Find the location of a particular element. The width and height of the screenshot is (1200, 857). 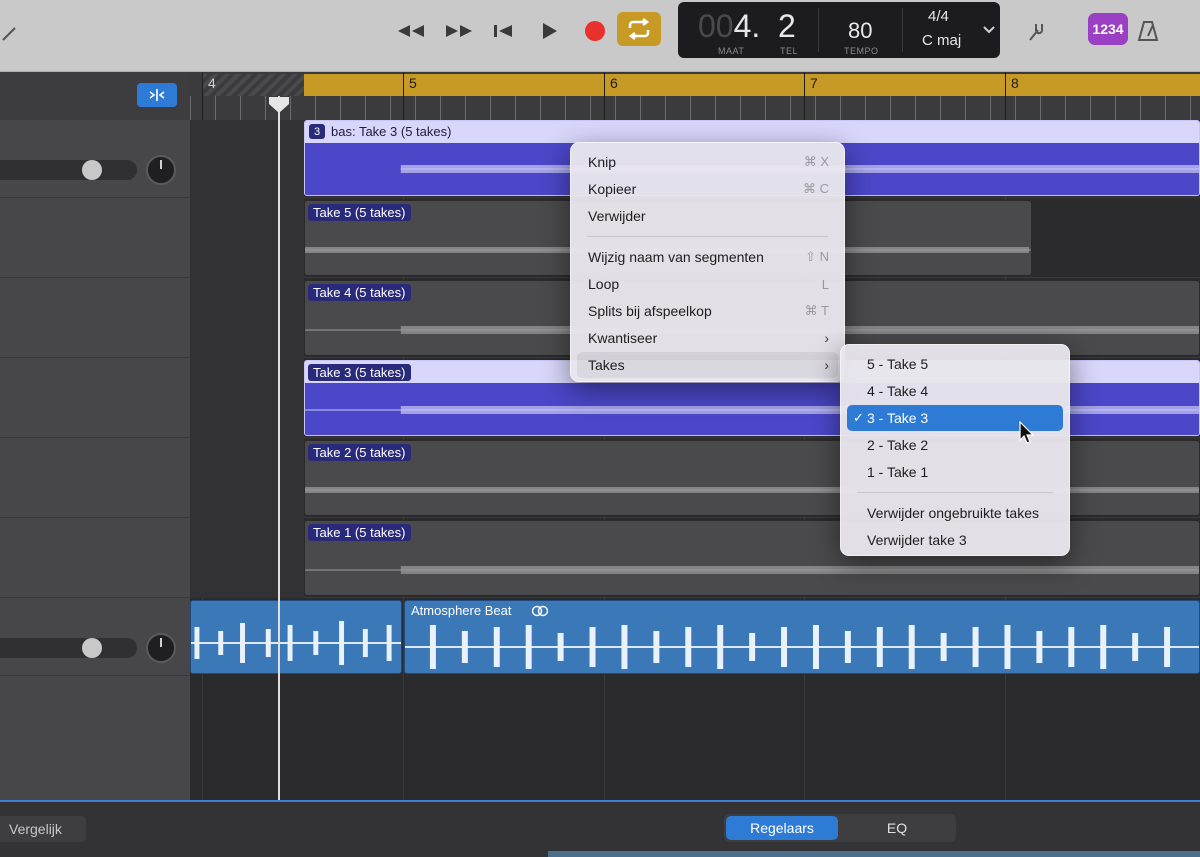

smart-controls-bar: Vergelijk Regelaars EQ is located at coordinates (600, 829).